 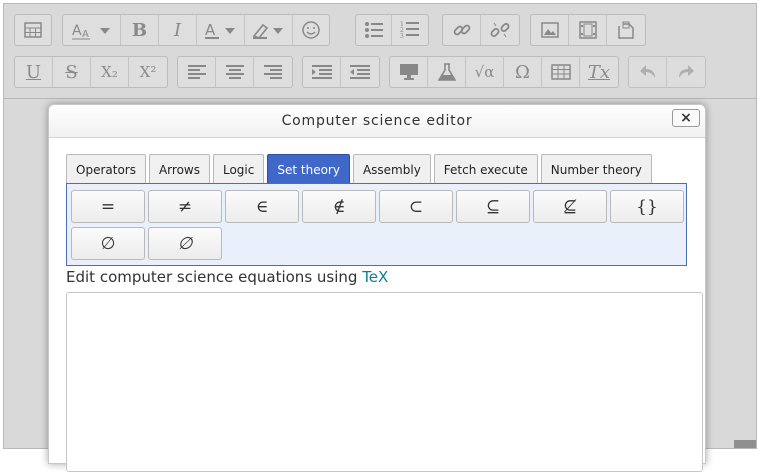 I want to click on equation-icon: √α, so click(x=485, y=72).